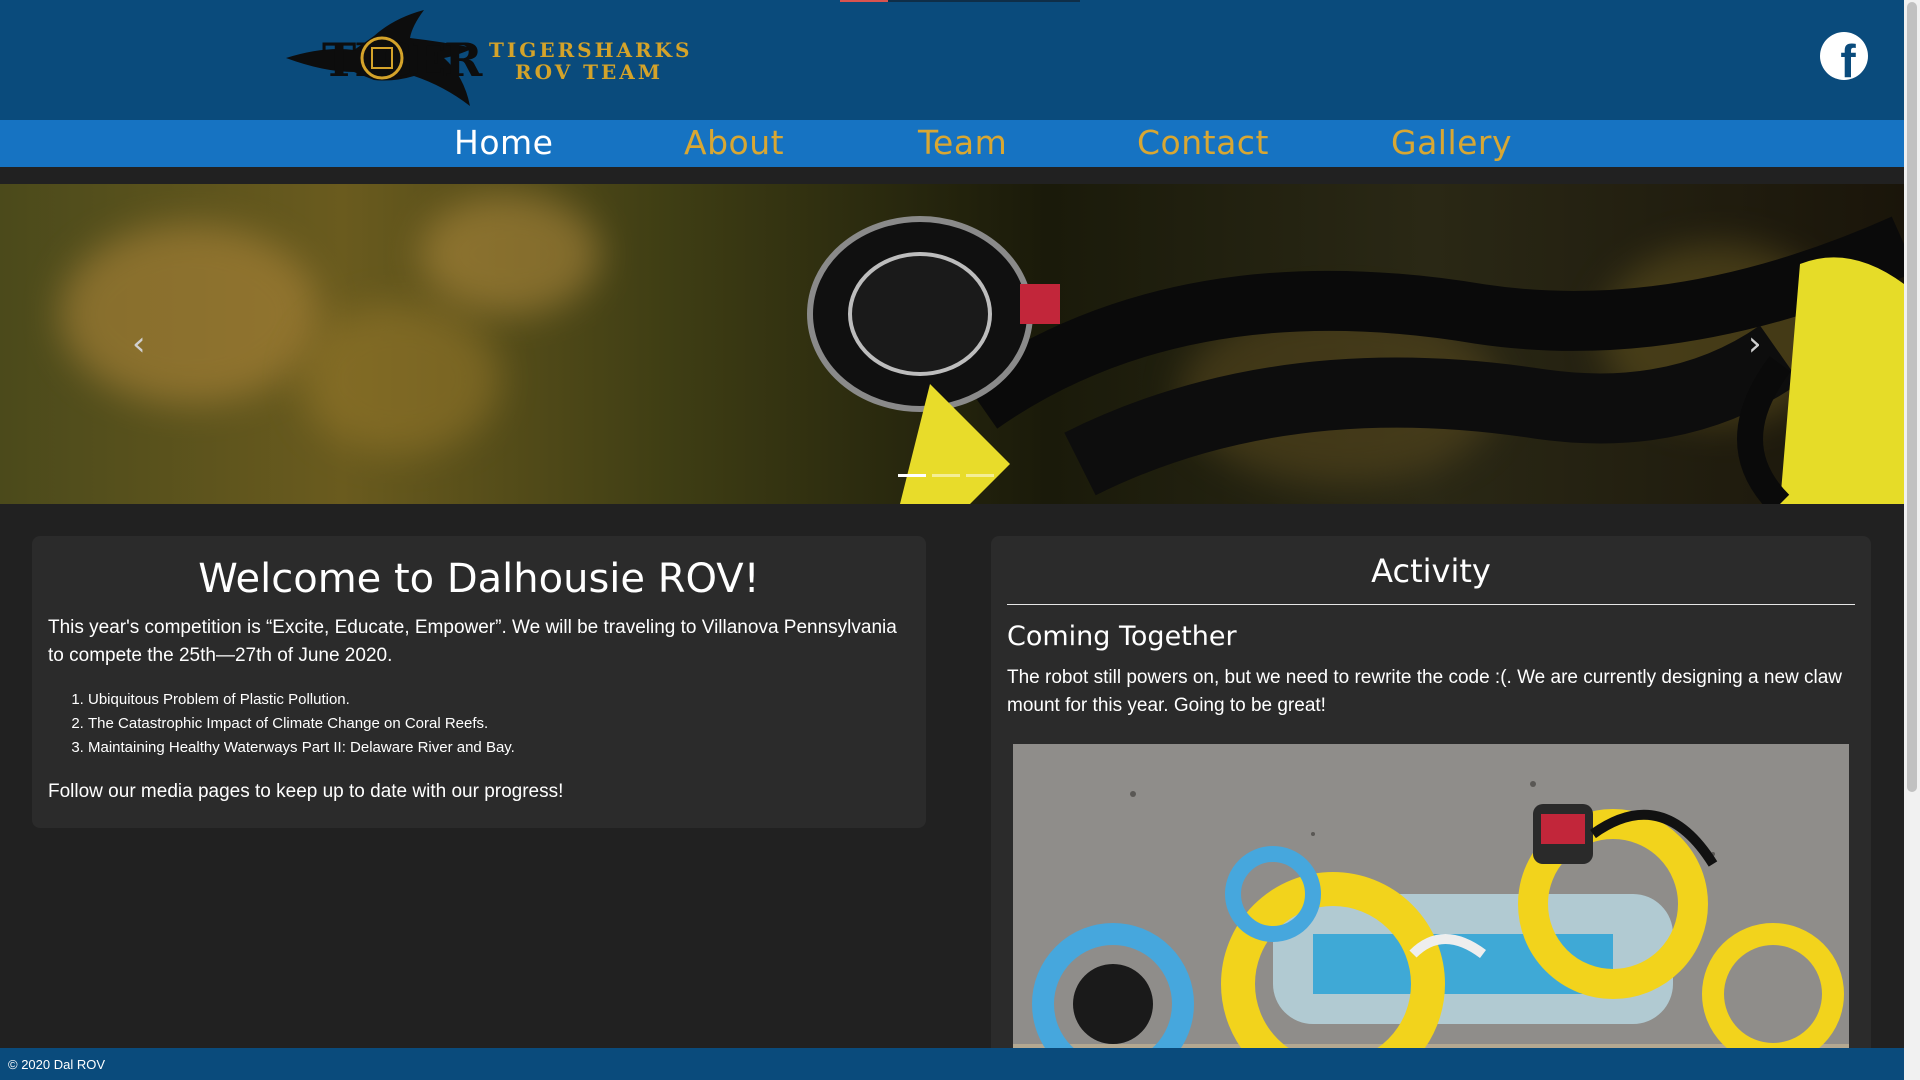 The image size is (1920, 1080). I want to click on carousel-prev-button: ‹, so click(139, 344).